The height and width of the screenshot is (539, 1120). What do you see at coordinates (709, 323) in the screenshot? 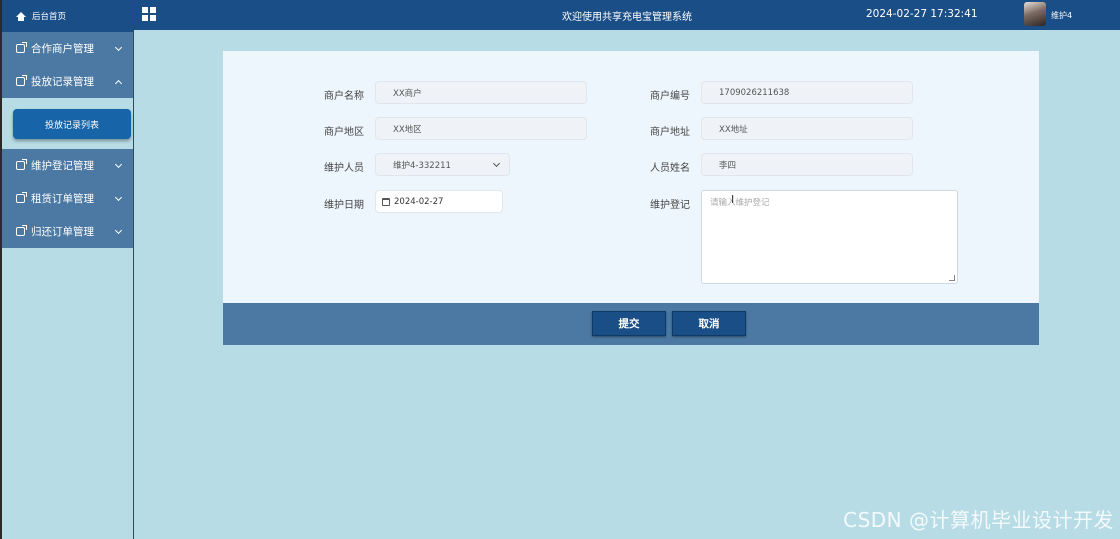
I see `cancel-button: 取消` at bounding box center [709, 323].